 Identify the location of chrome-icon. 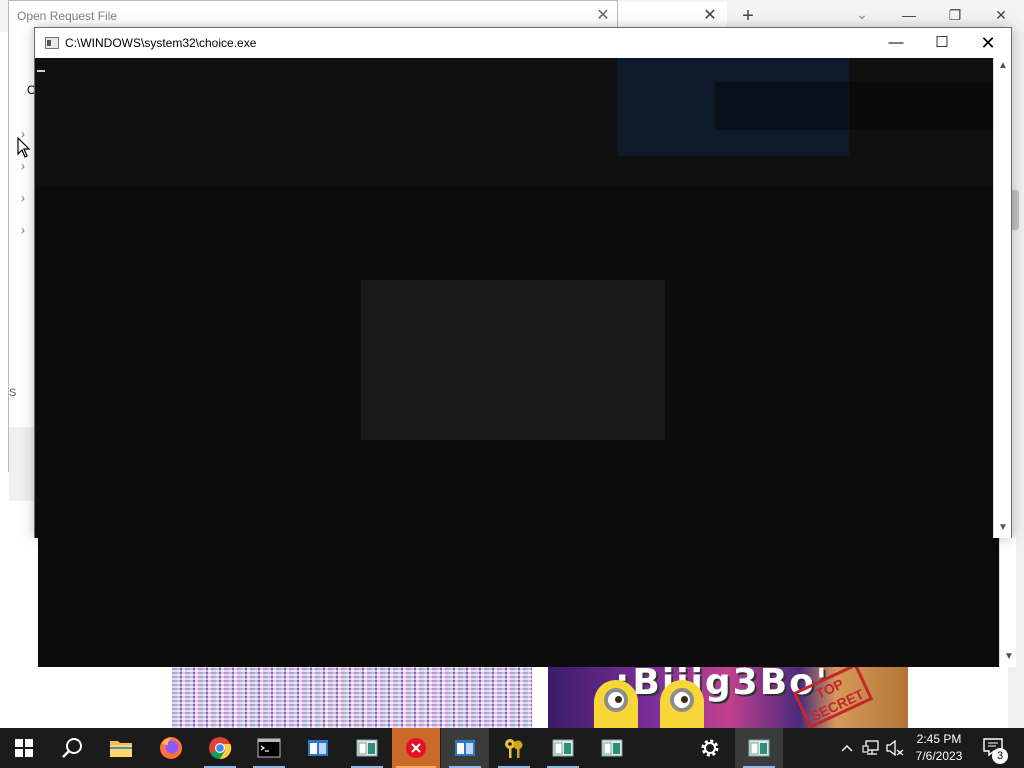
(220, 748).